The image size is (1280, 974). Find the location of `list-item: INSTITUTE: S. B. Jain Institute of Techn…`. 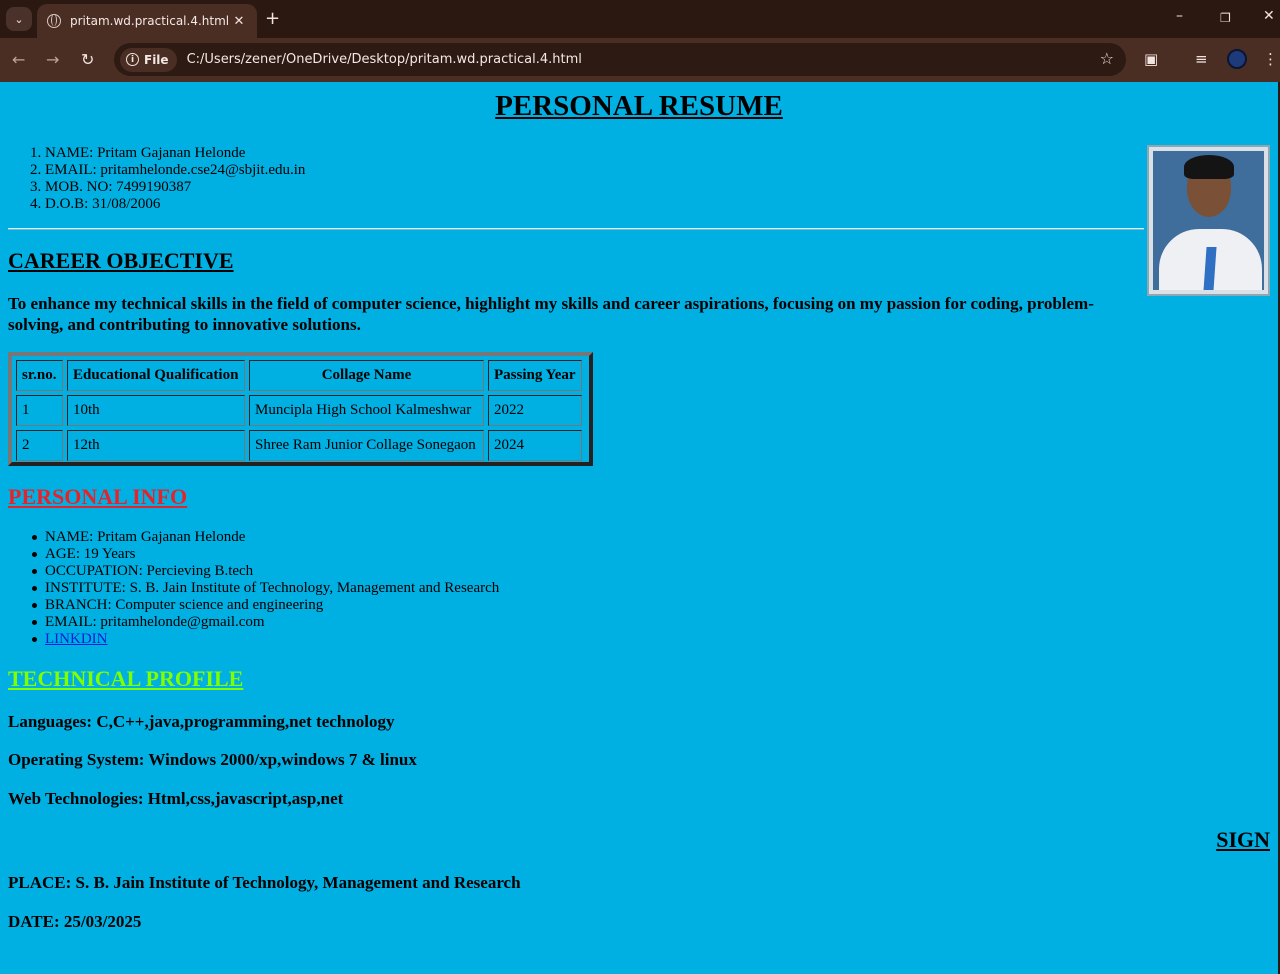

list-item: INSTITUTE: S. B. Jain Institute of Techn… is located at coordinates (265, 588).